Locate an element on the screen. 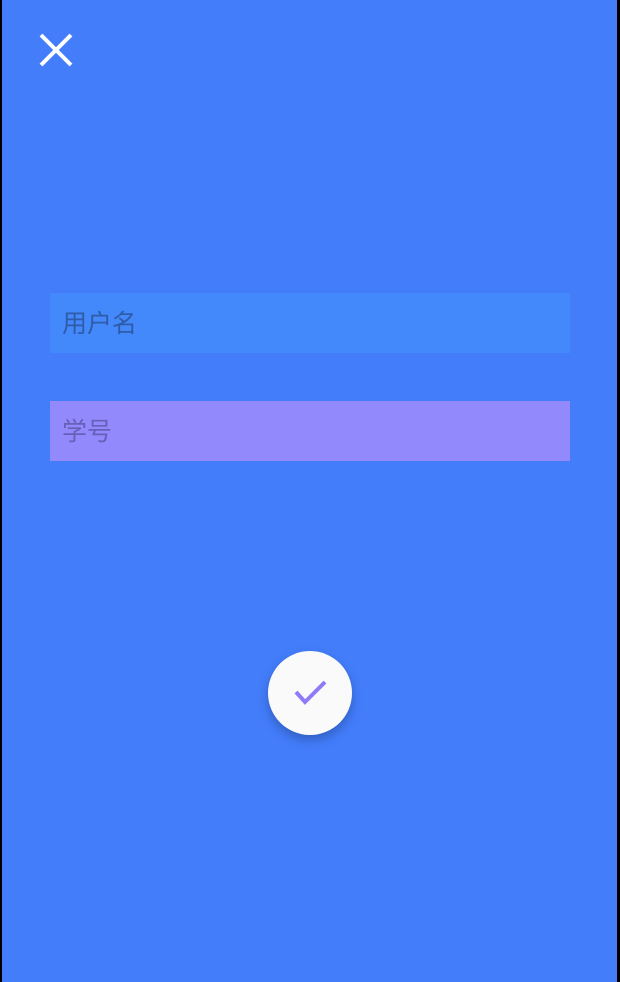  student-id-input is located at coordinates (316, 431).